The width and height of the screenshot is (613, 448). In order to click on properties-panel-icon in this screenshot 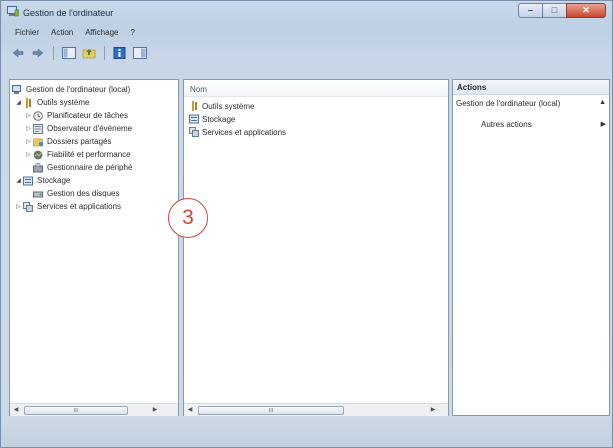, I will do `click(140, 53)`.